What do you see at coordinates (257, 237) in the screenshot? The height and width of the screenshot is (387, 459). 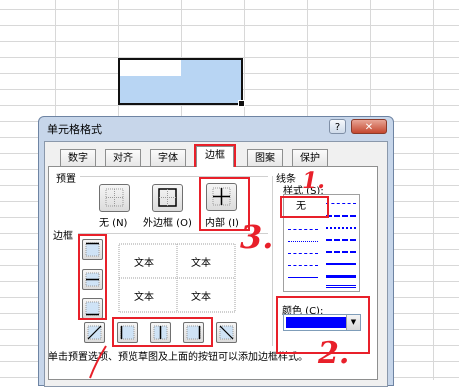 I see `annotation-step-3: 3.` at bounding box center [257, 237].